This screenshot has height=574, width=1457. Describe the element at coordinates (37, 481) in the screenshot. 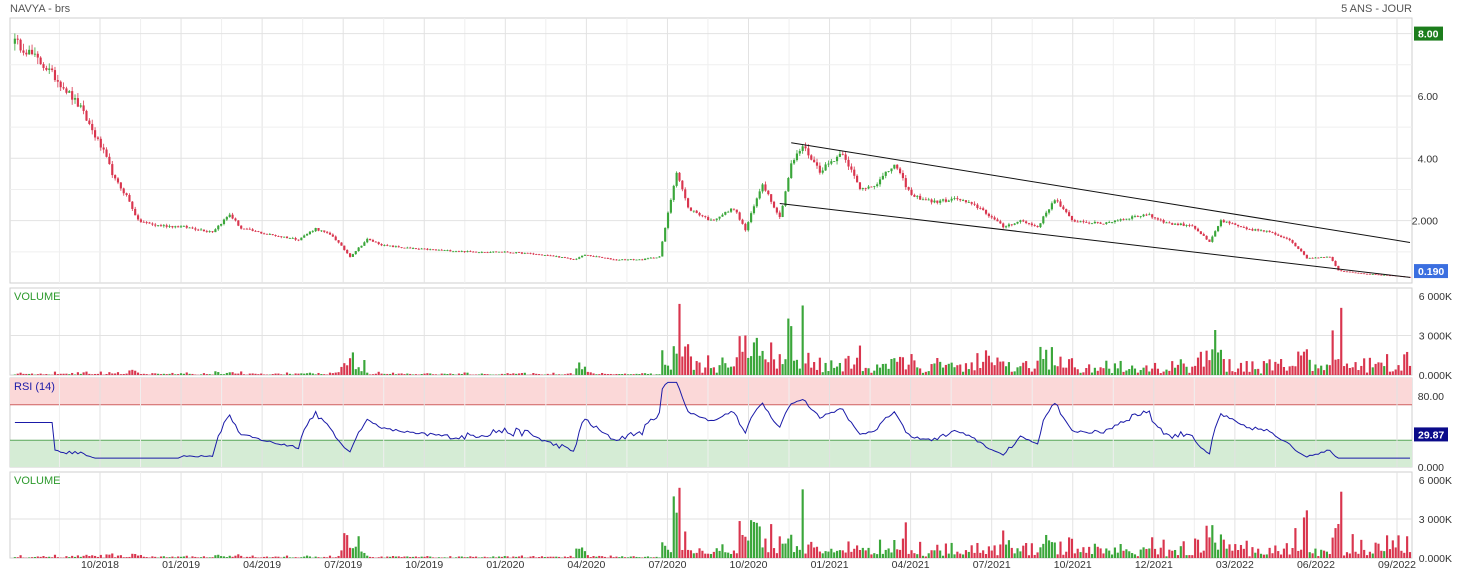

I see `volume2-title: VOLUME` at that location.